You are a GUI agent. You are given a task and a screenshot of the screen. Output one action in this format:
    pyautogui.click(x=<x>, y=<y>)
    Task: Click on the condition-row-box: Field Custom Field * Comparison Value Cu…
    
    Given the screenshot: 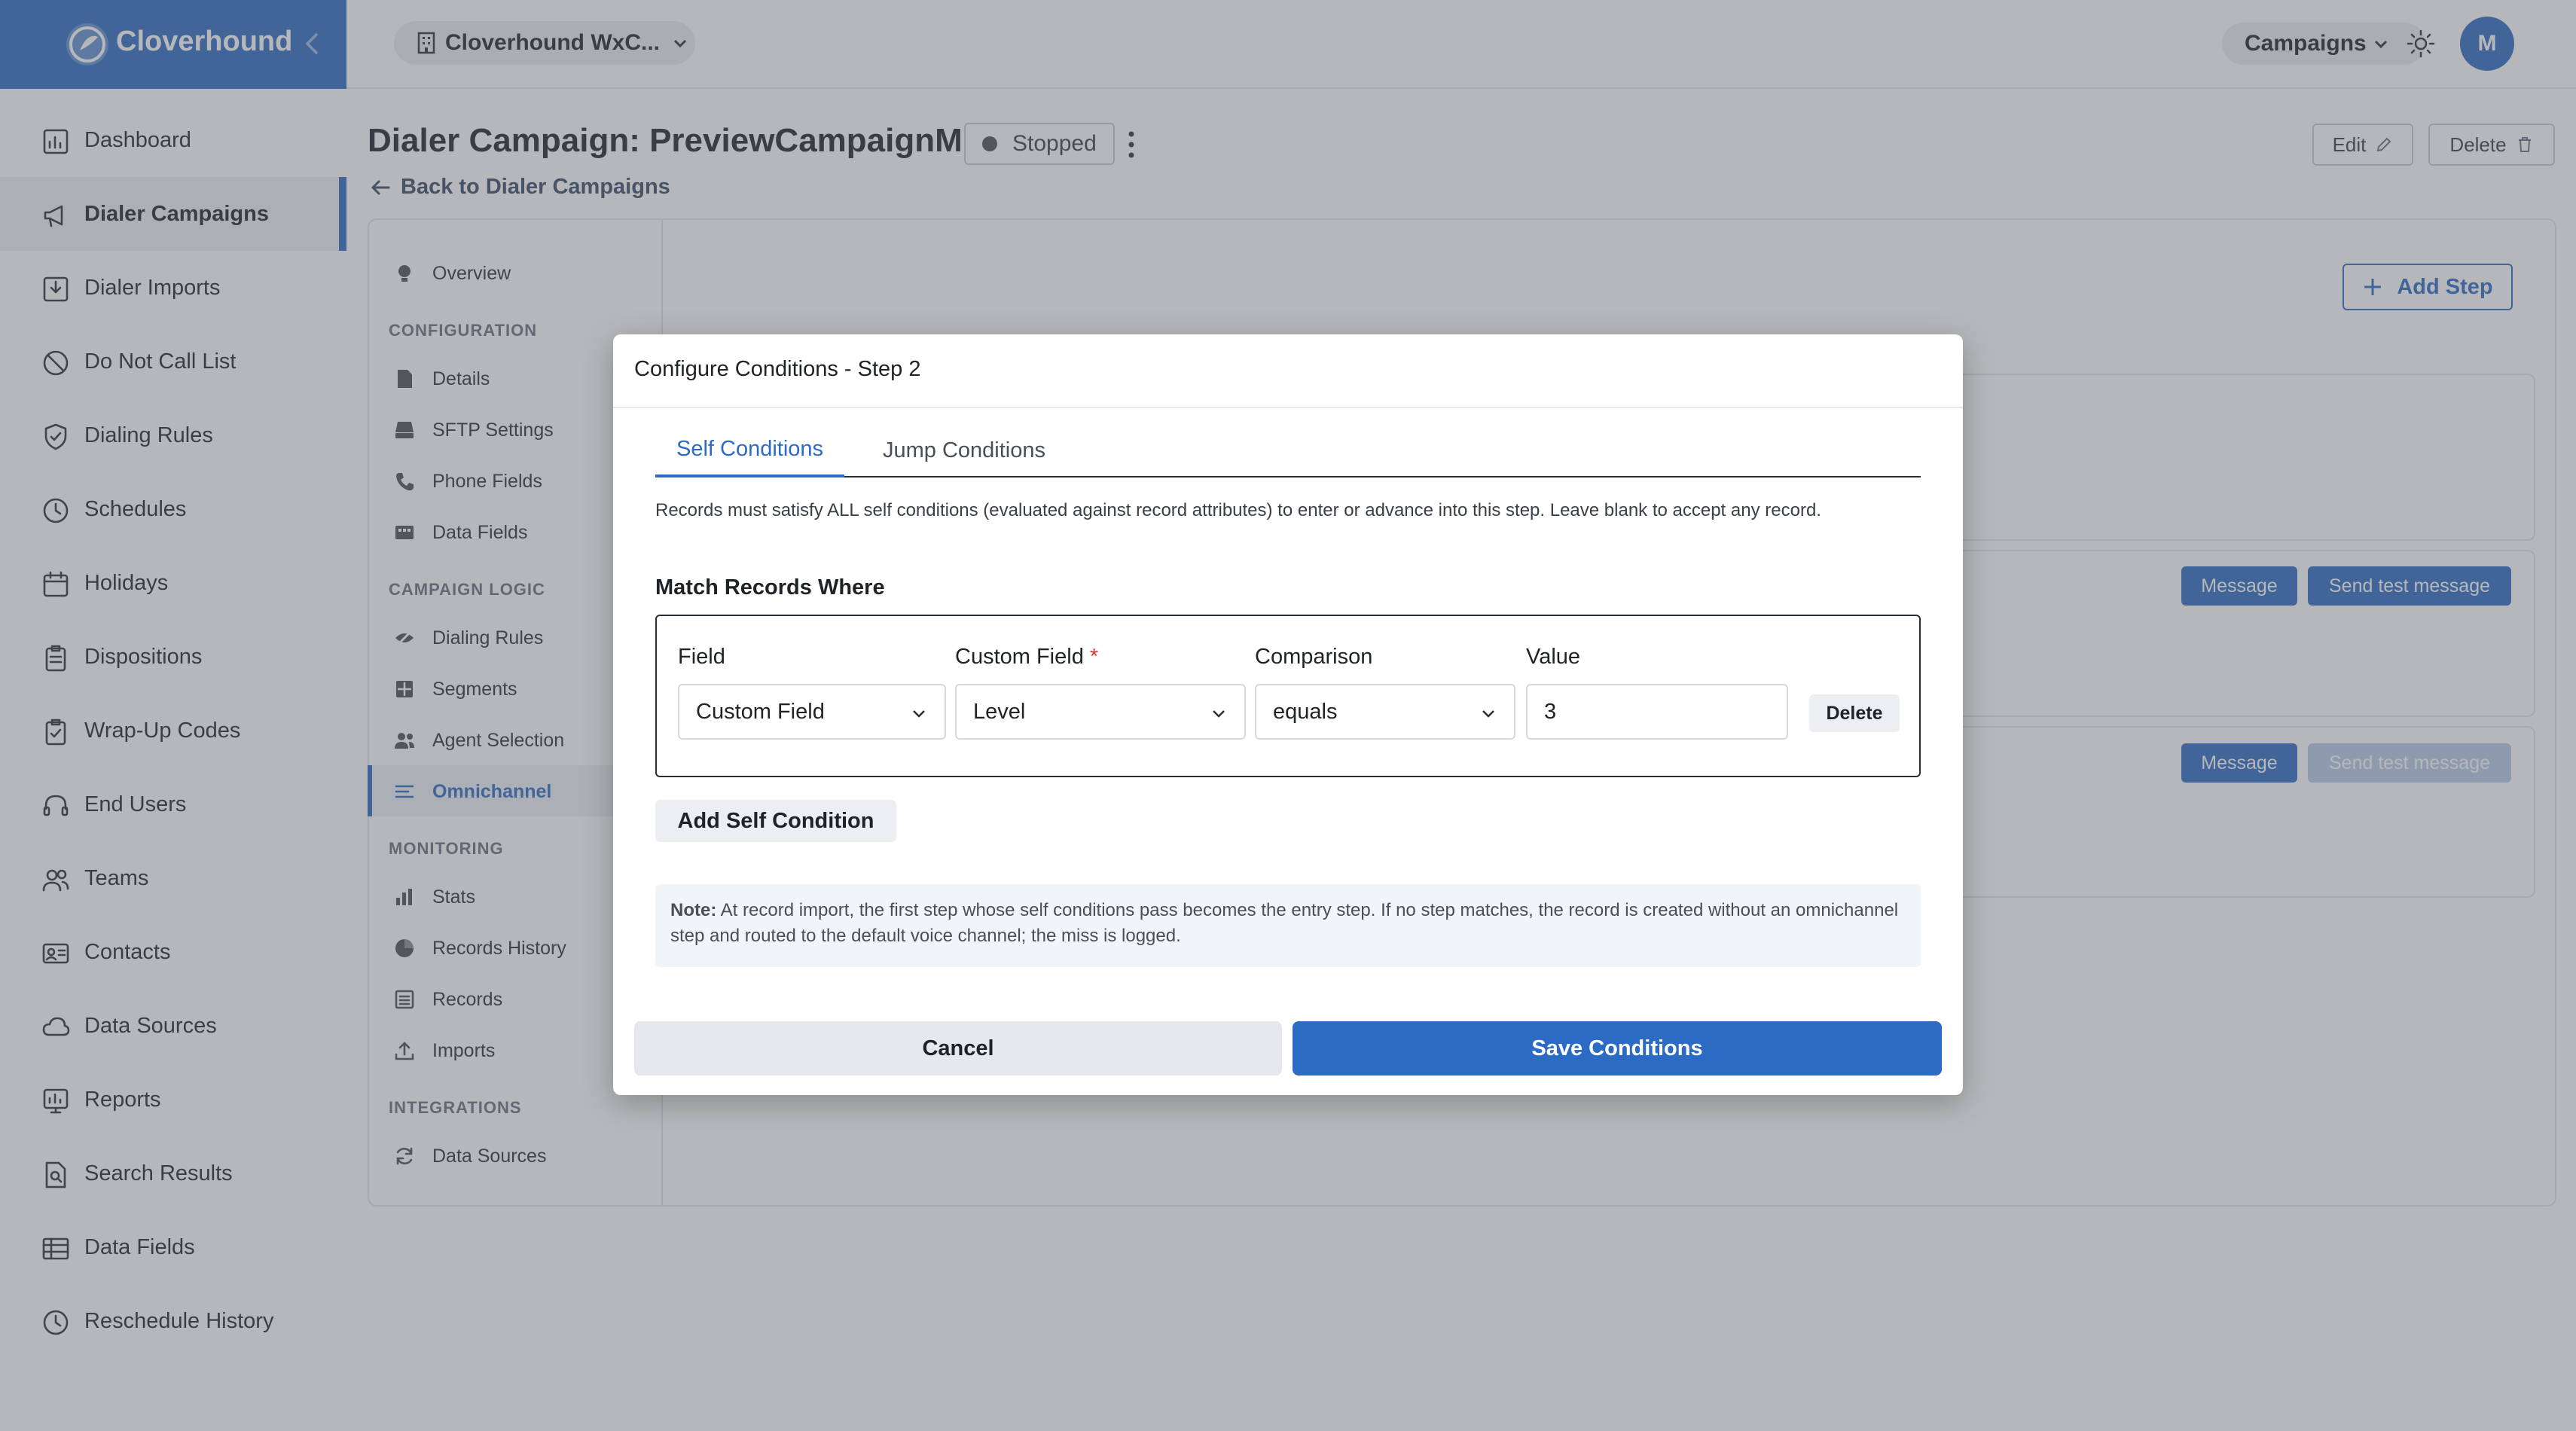 What is the action you would take?
    pyautogui.click(x=1288, y=696)
    